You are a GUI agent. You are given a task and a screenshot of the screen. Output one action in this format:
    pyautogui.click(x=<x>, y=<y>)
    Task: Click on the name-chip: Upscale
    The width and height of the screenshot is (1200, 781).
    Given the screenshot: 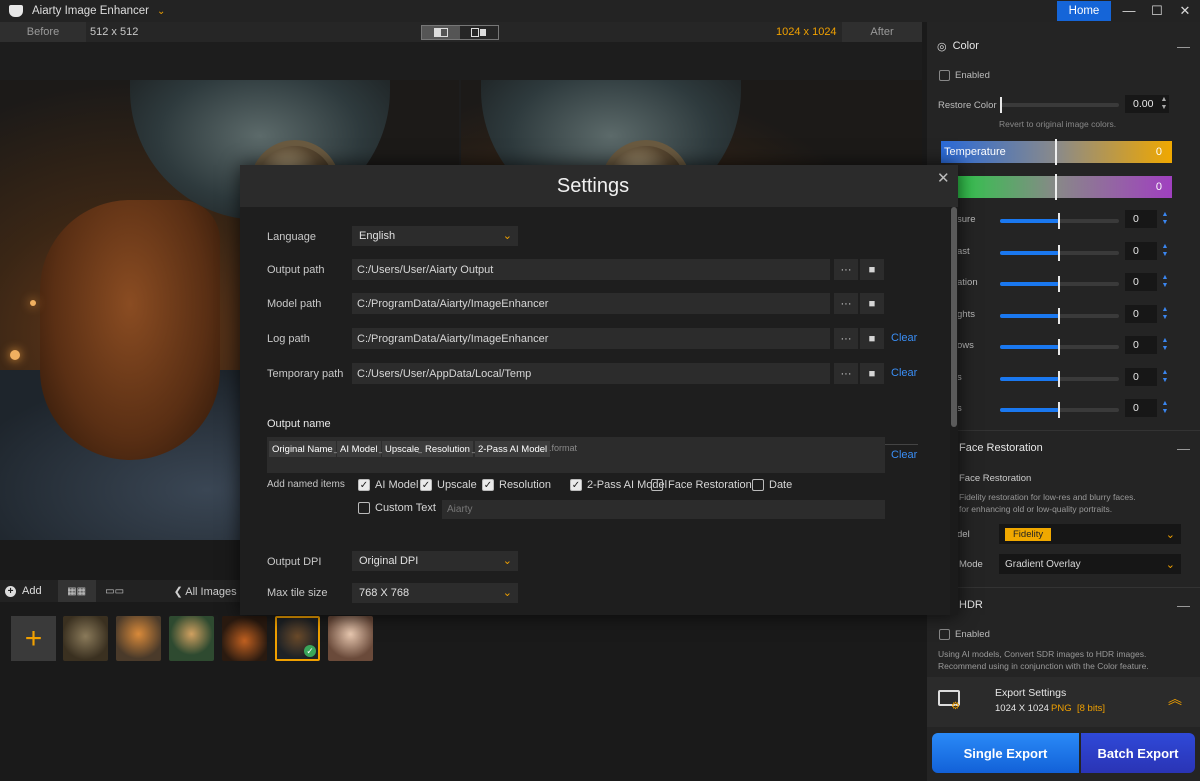 What is the action you would take?
    pyautogui.click(x=402, y=449)
    